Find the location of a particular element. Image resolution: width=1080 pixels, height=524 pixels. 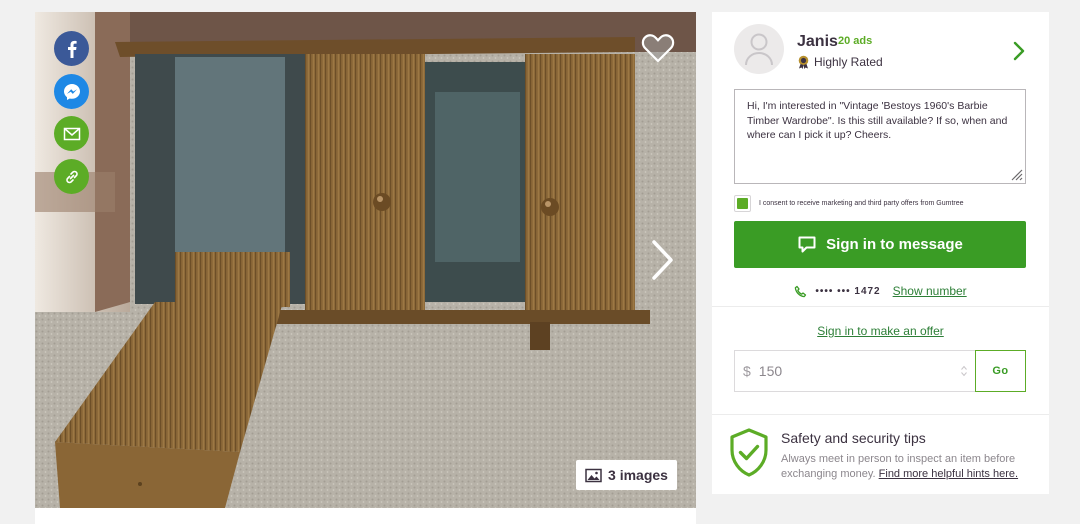

messenger-icon is located at coordinates (71, 91).